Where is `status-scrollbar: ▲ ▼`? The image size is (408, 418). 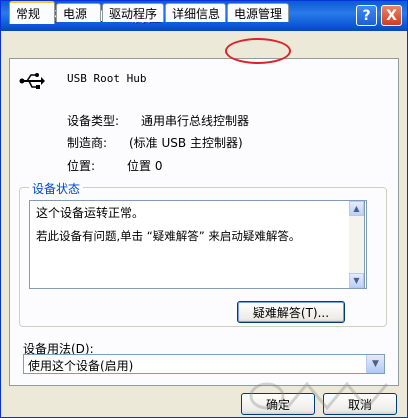
status-scrollbar: ▲ ▼ is located at coordinates (357, 244).